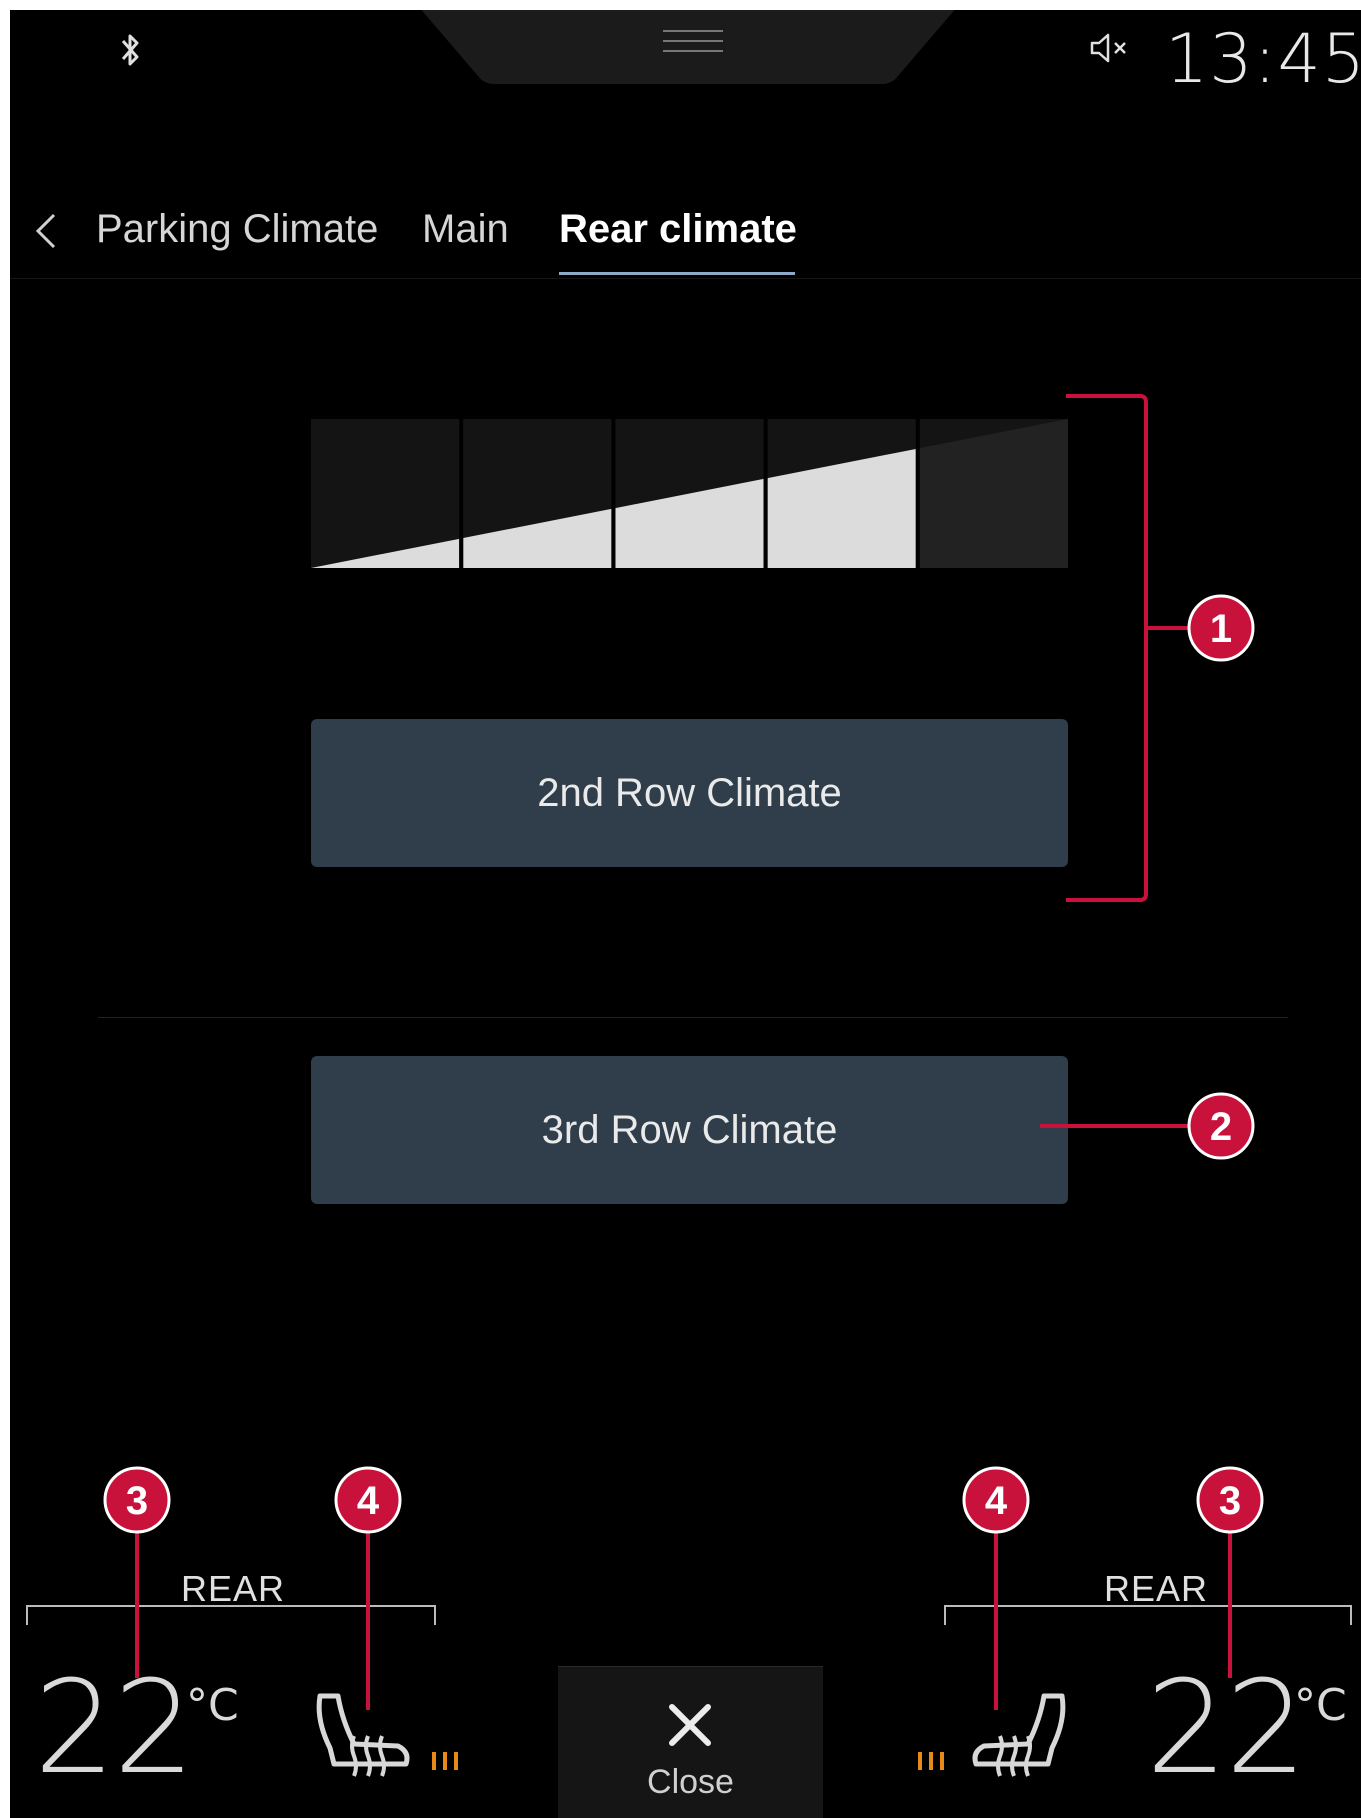 The height and width of the screenshot is (1818, 1361). I want to click on callout-4-right-number: 4, so click(996, 1501).